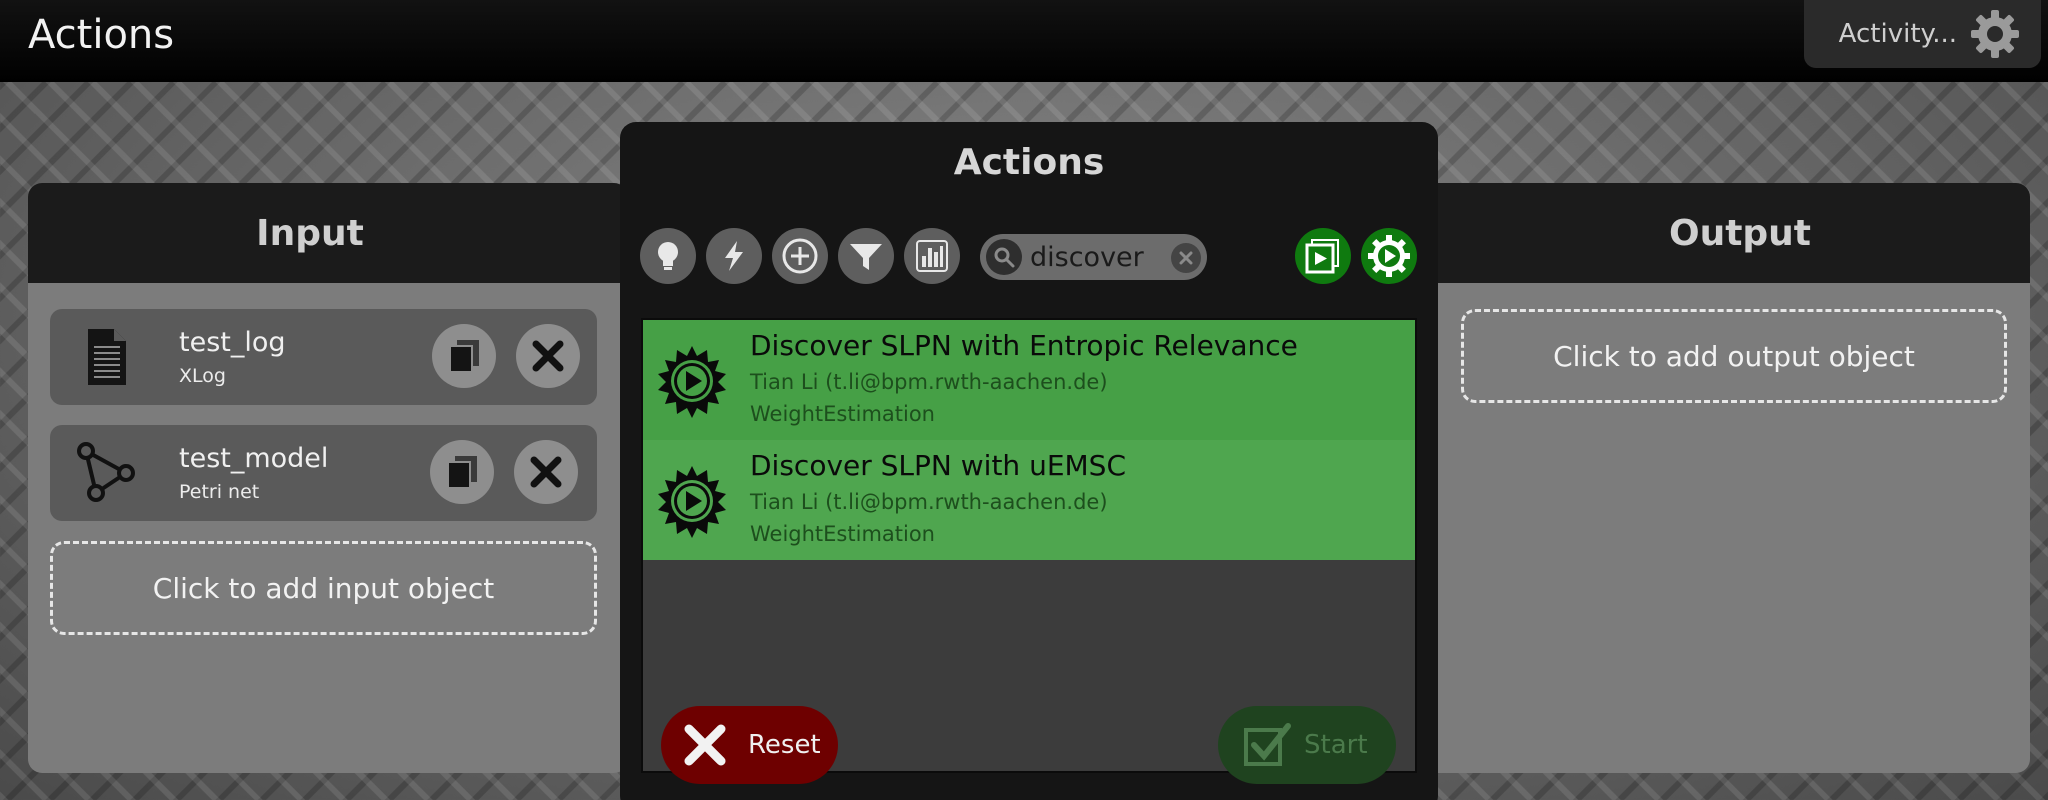  Describe the element at coordinates (232, 342) in the screenshot. I see `object-name: test_log` at that location.